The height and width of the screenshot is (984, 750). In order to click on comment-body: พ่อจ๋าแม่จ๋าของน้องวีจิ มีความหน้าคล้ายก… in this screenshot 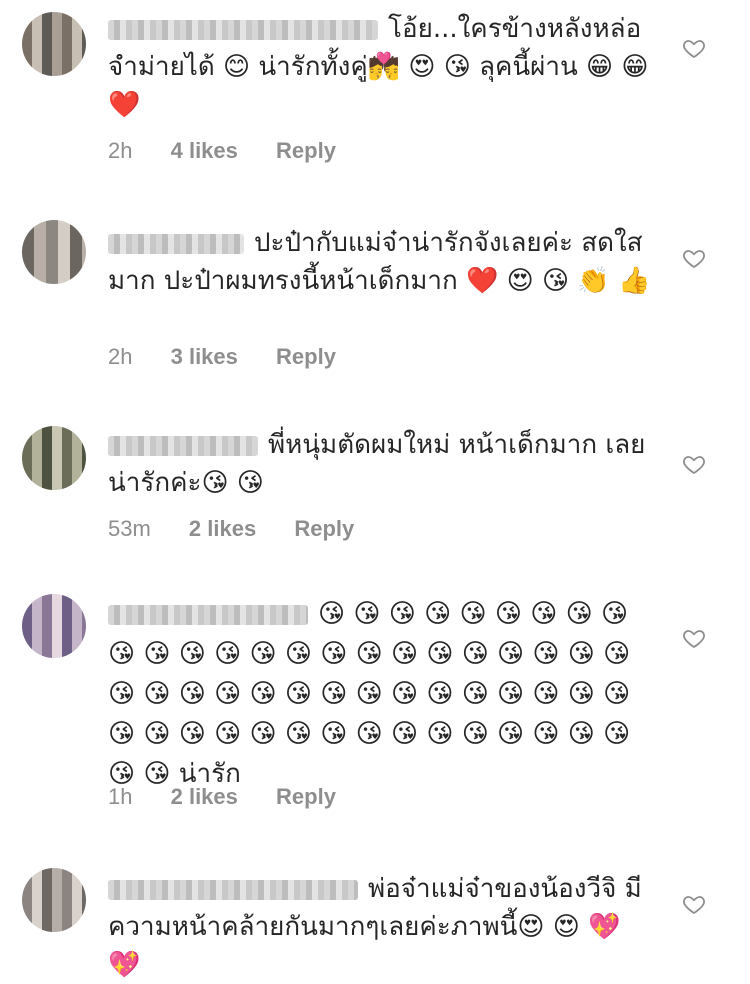, I will do `click(381, 927)`.